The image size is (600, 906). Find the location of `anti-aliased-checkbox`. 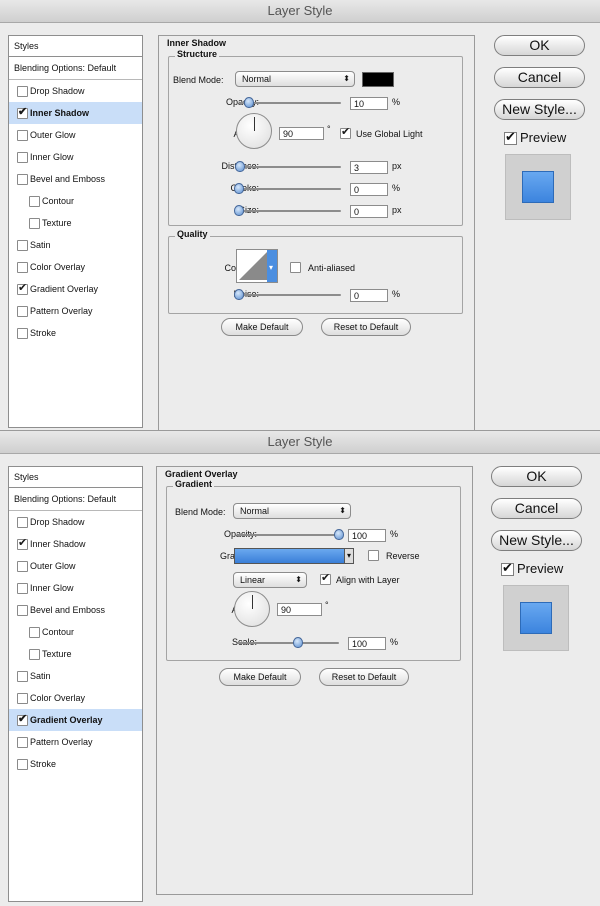

anti-aliased-checkbox is located at coordinates (295, 267).